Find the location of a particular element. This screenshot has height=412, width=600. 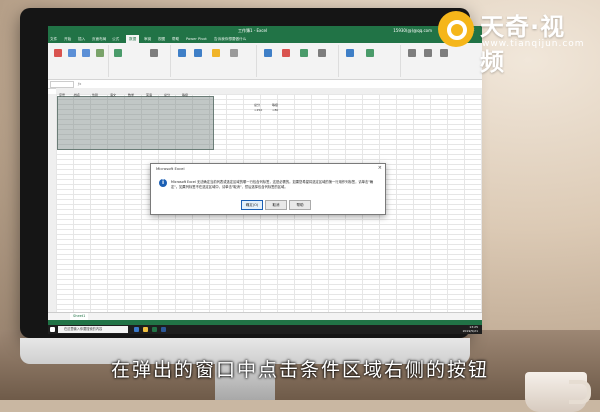

group-icon is located at coordinates (412, 53).